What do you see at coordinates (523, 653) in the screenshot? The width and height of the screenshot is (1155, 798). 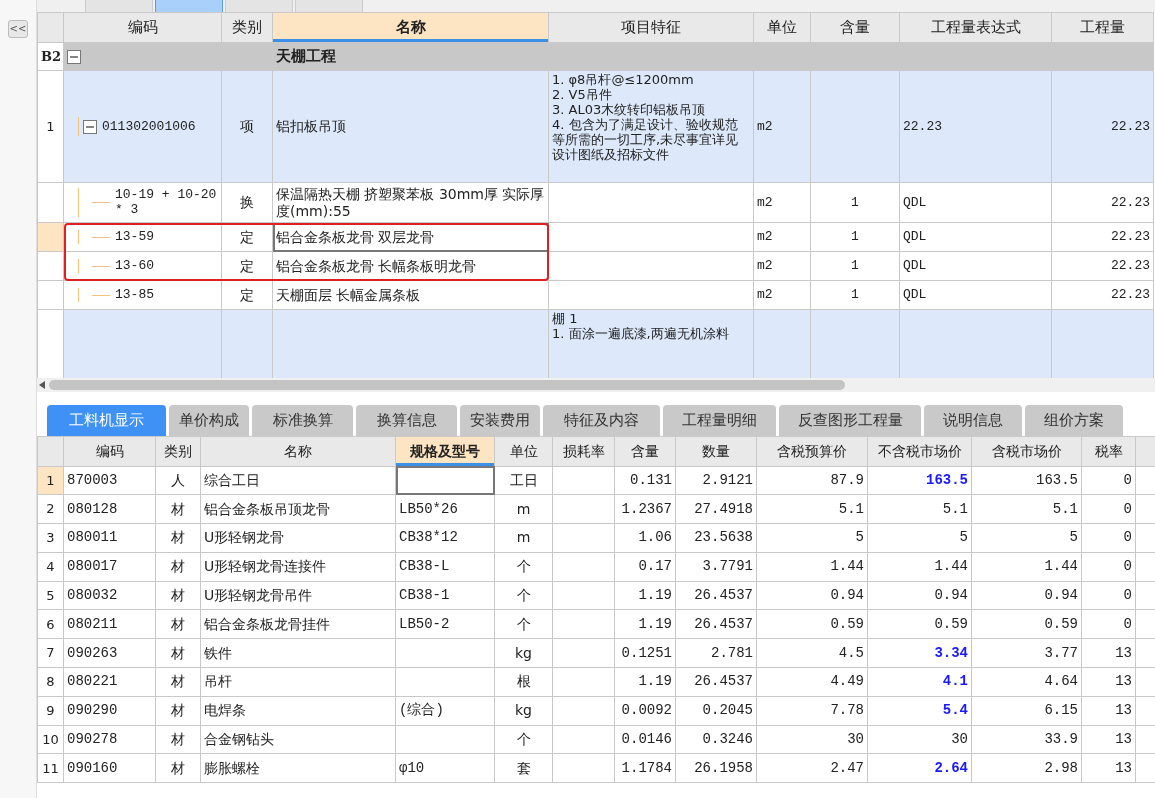 I see `unit-cell: kg` at bounding box center [523, 653].